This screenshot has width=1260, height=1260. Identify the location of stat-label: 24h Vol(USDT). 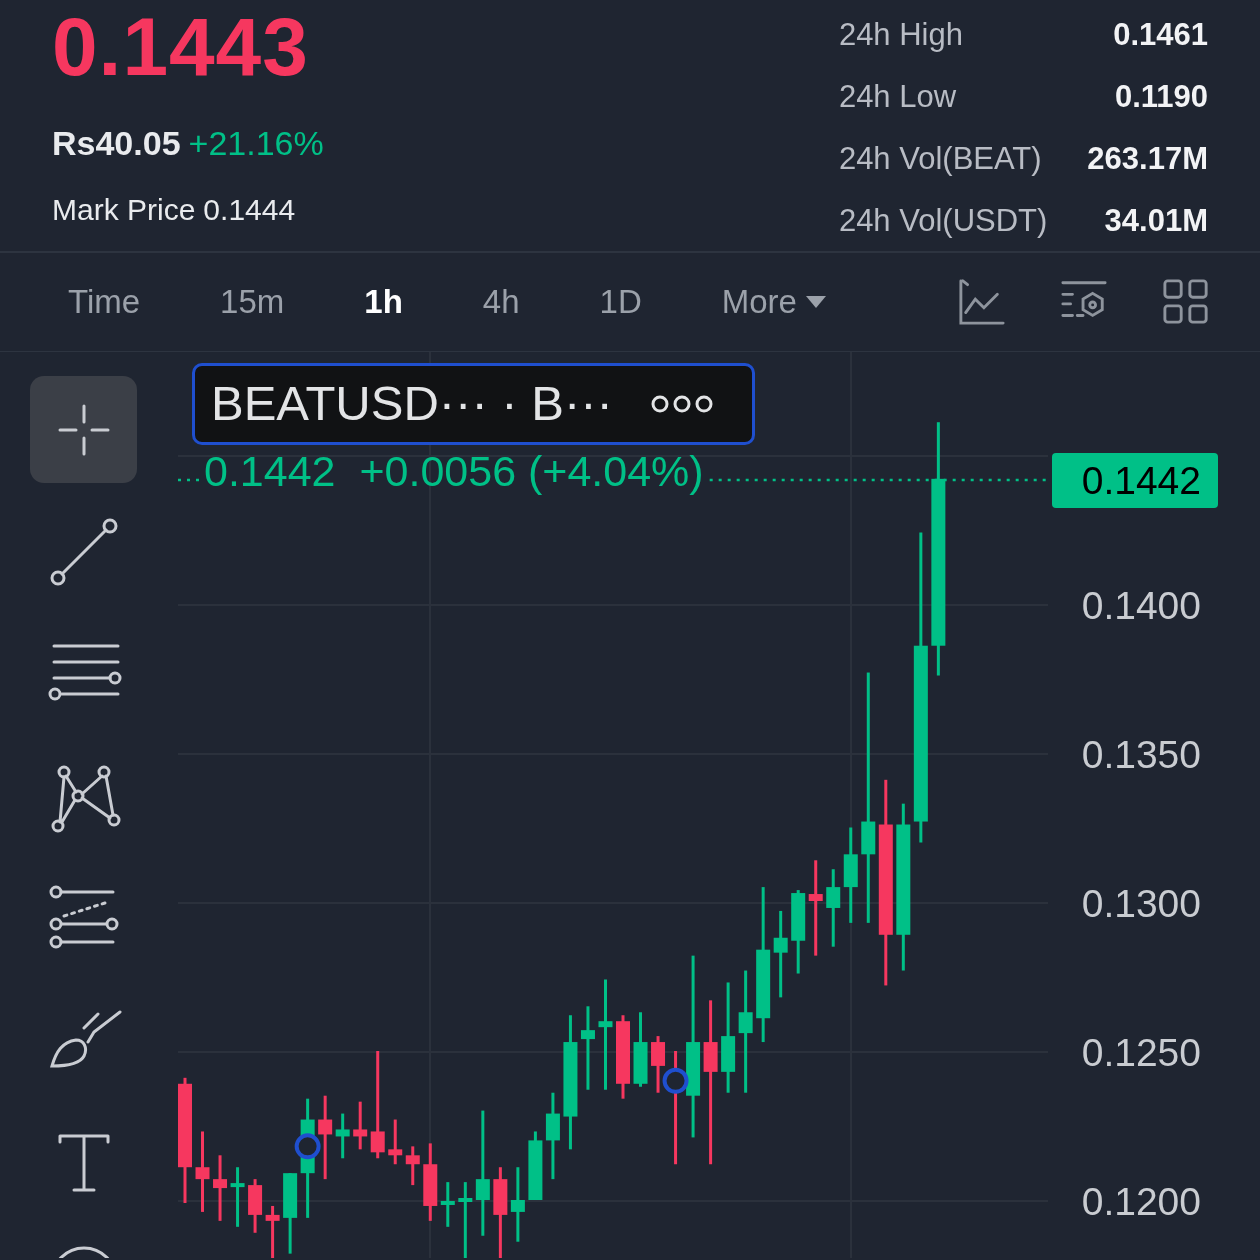
(943, 221).